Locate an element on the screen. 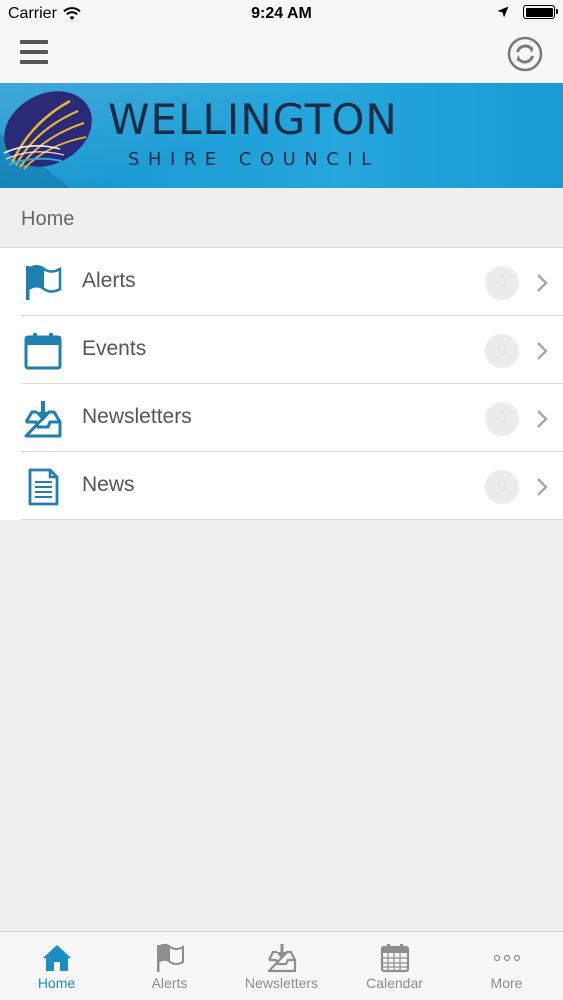 This screenshot has width=563, height=1000. nav-bar is located at coordinates (281, 56).